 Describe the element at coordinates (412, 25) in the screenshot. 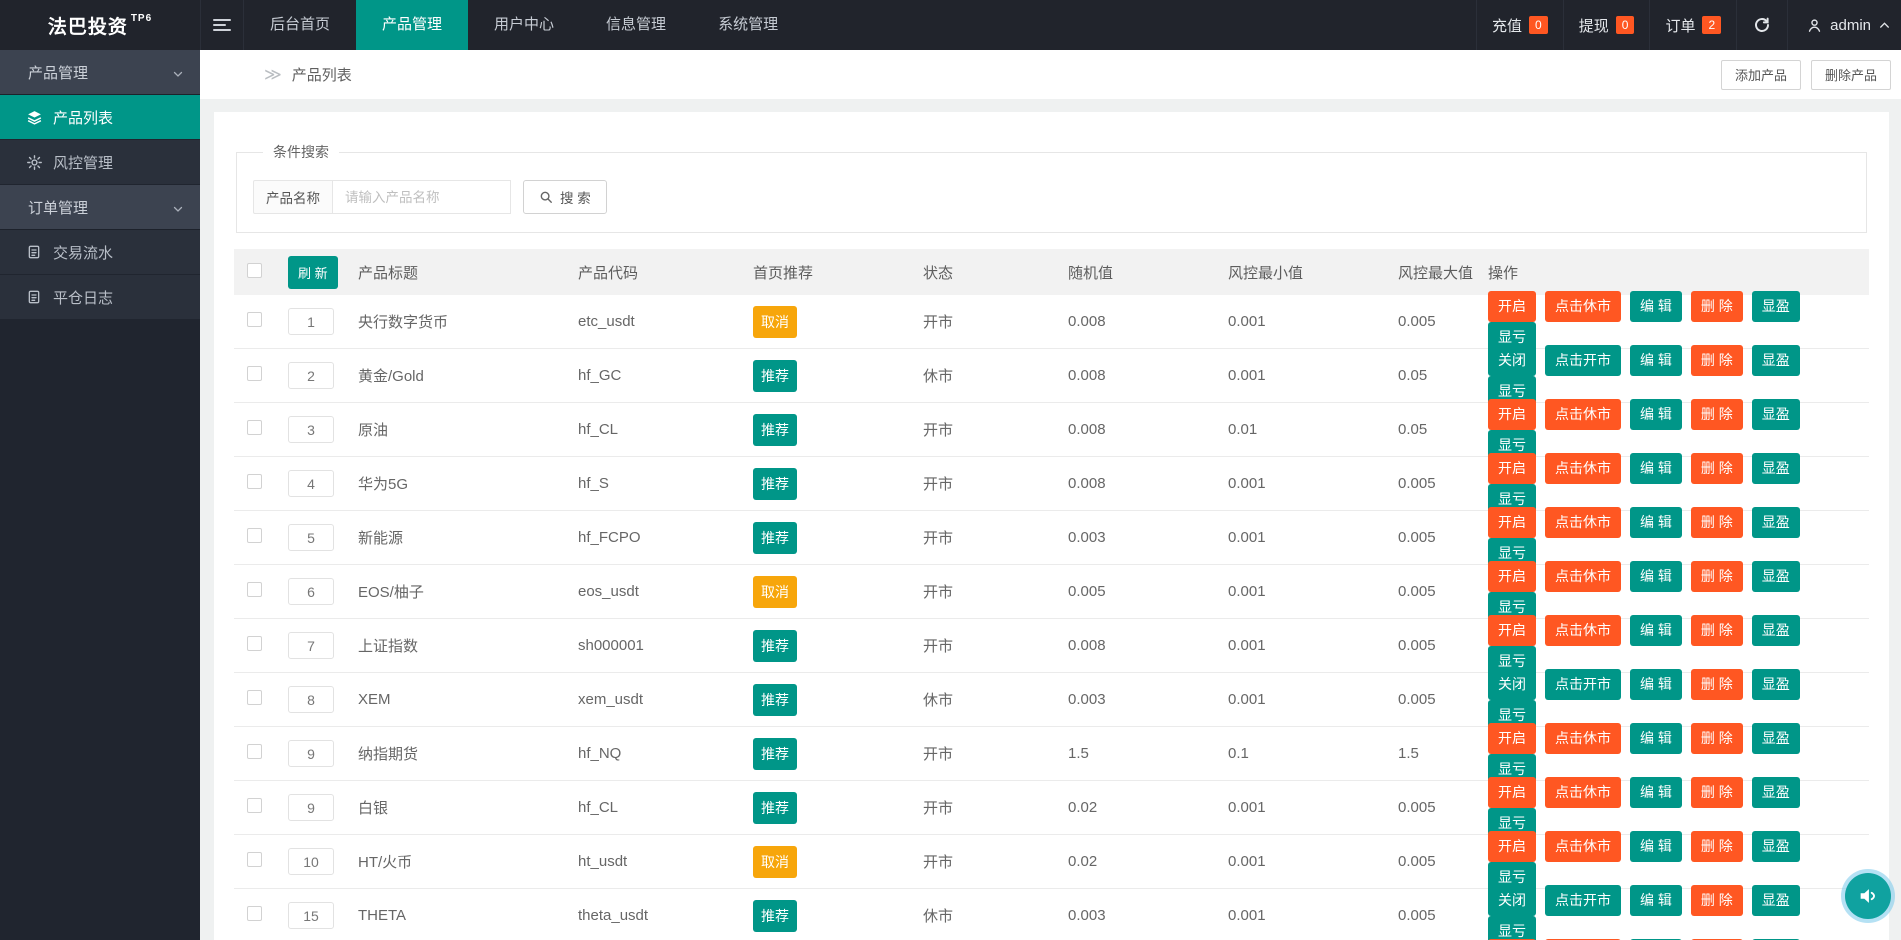

I see `nav-item-2: 产品管理` at that location.